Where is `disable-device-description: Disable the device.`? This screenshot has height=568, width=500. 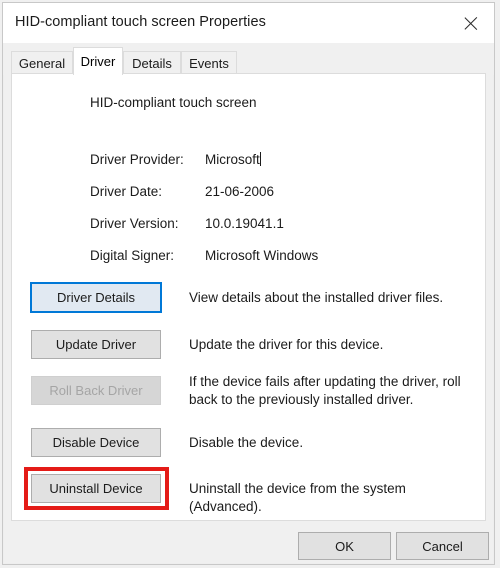 disable-device-description: Disable the device. is located at coordinates (246, 442).